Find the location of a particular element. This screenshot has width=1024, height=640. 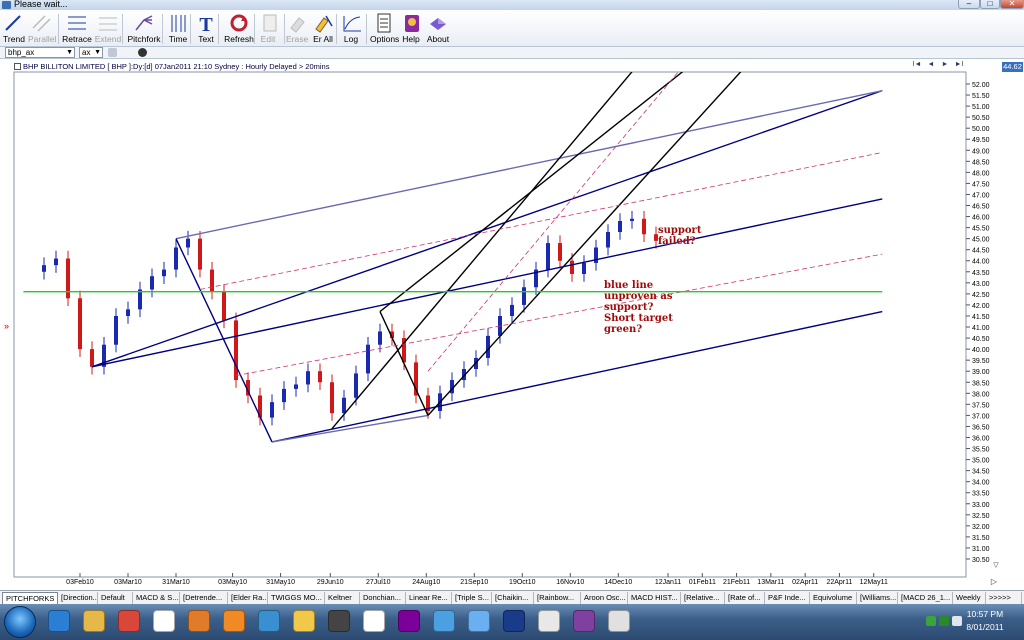

x-tick-label: 03Feb10 is located at coordinates (80, 582).